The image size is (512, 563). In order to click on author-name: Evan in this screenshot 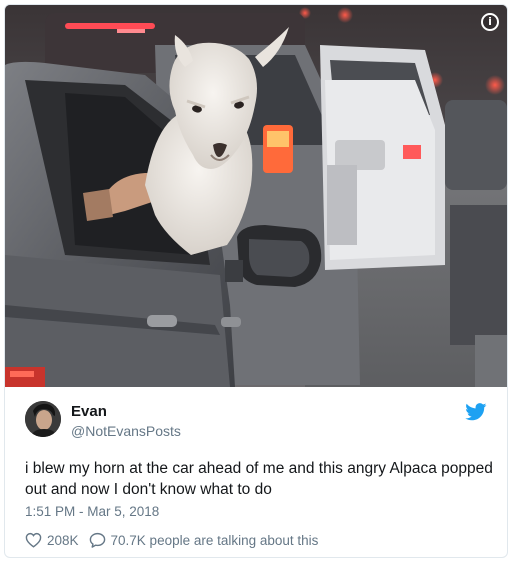, I will do `click(89, 411)`.